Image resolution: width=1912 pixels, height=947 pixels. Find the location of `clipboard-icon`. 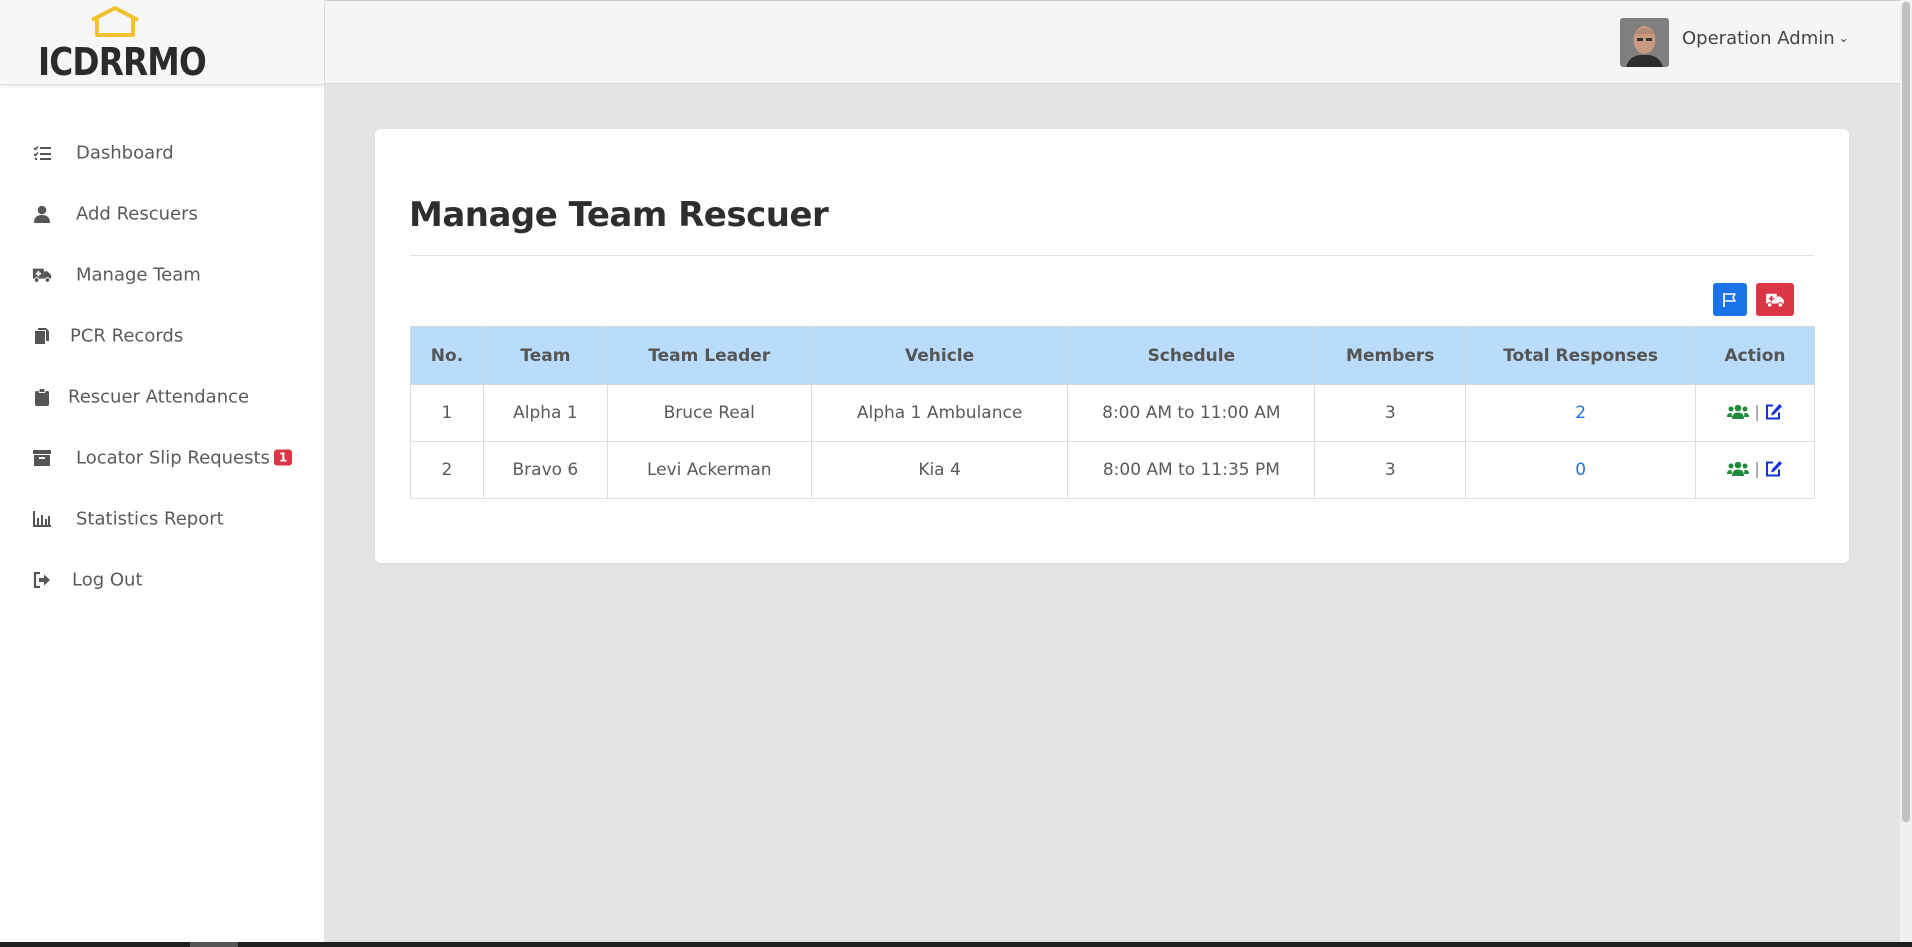

clipboard-icon is located at coordinates (42, 397).